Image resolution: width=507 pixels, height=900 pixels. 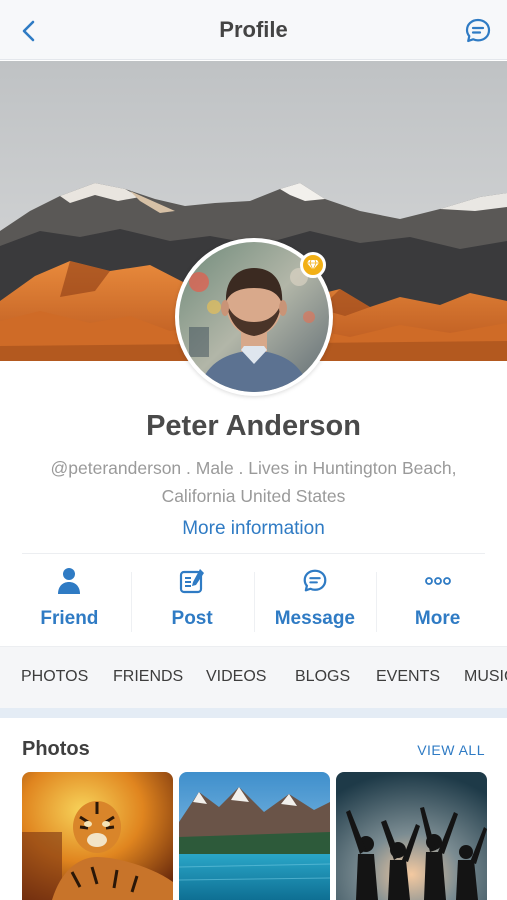 I want to click on diamond-icon, so click(x=313, y=265).